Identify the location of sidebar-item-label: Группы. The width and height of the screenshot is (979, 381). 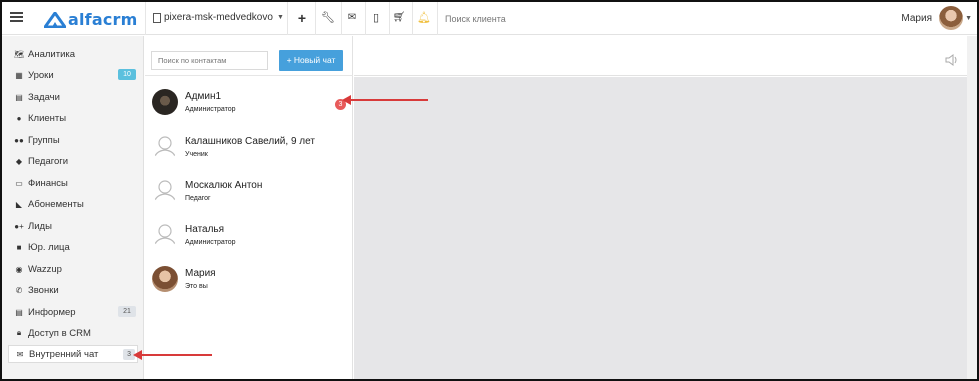
(44, 140).